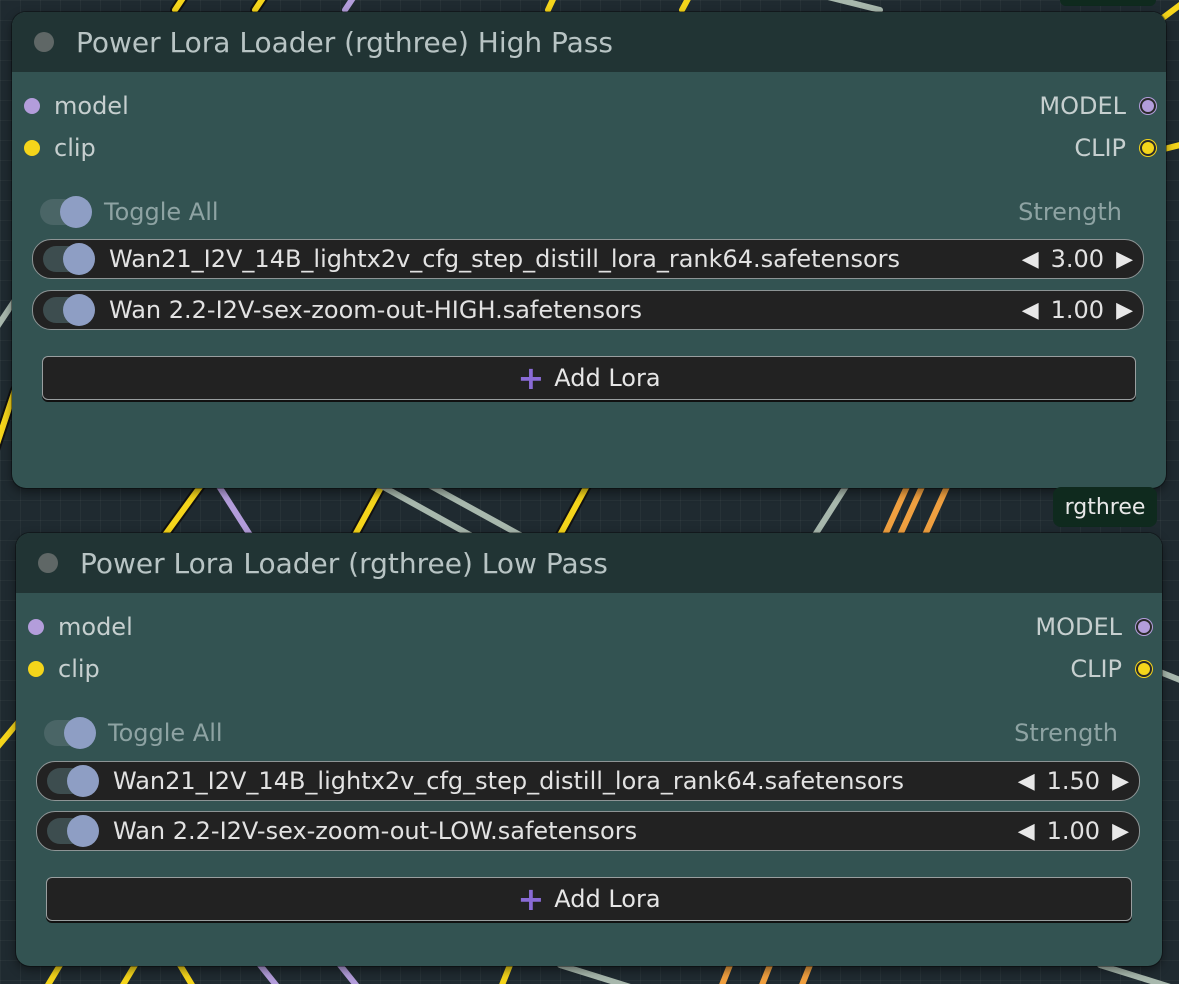 The image size is (1179, 984). Describe the element at coordinates (1108, 3) in the screenshot. I see `badge-fragment` at that location.